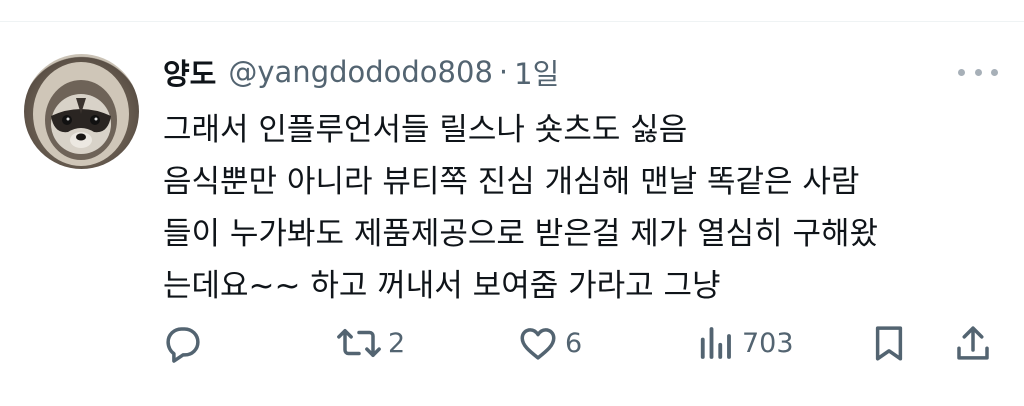 The height and width of the screenshot is (406, 1024). I want to click on bookmark-button, so click(889, 343).